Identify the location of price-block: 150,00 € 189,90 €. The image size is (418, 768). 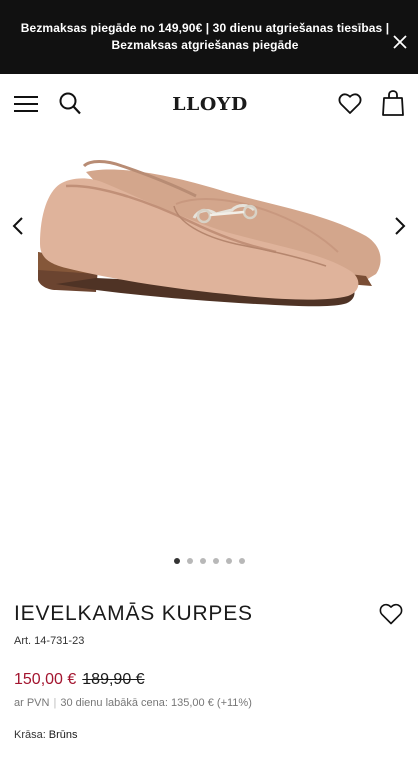
(209, 680).